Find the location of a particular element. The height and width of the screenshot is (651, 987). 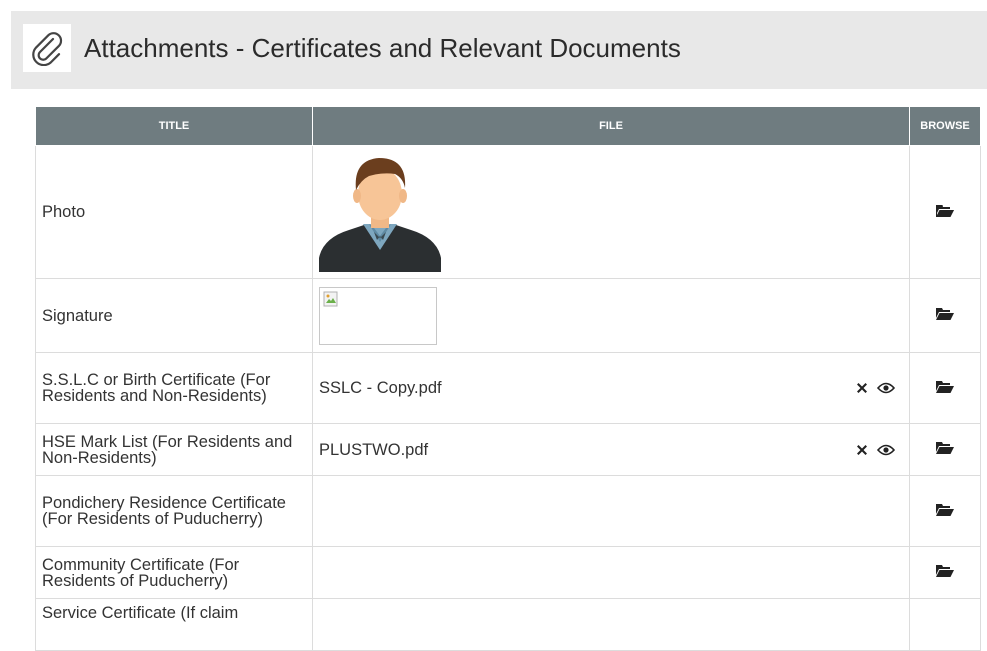

row-title: Signature is located at coordinates (174, 315).